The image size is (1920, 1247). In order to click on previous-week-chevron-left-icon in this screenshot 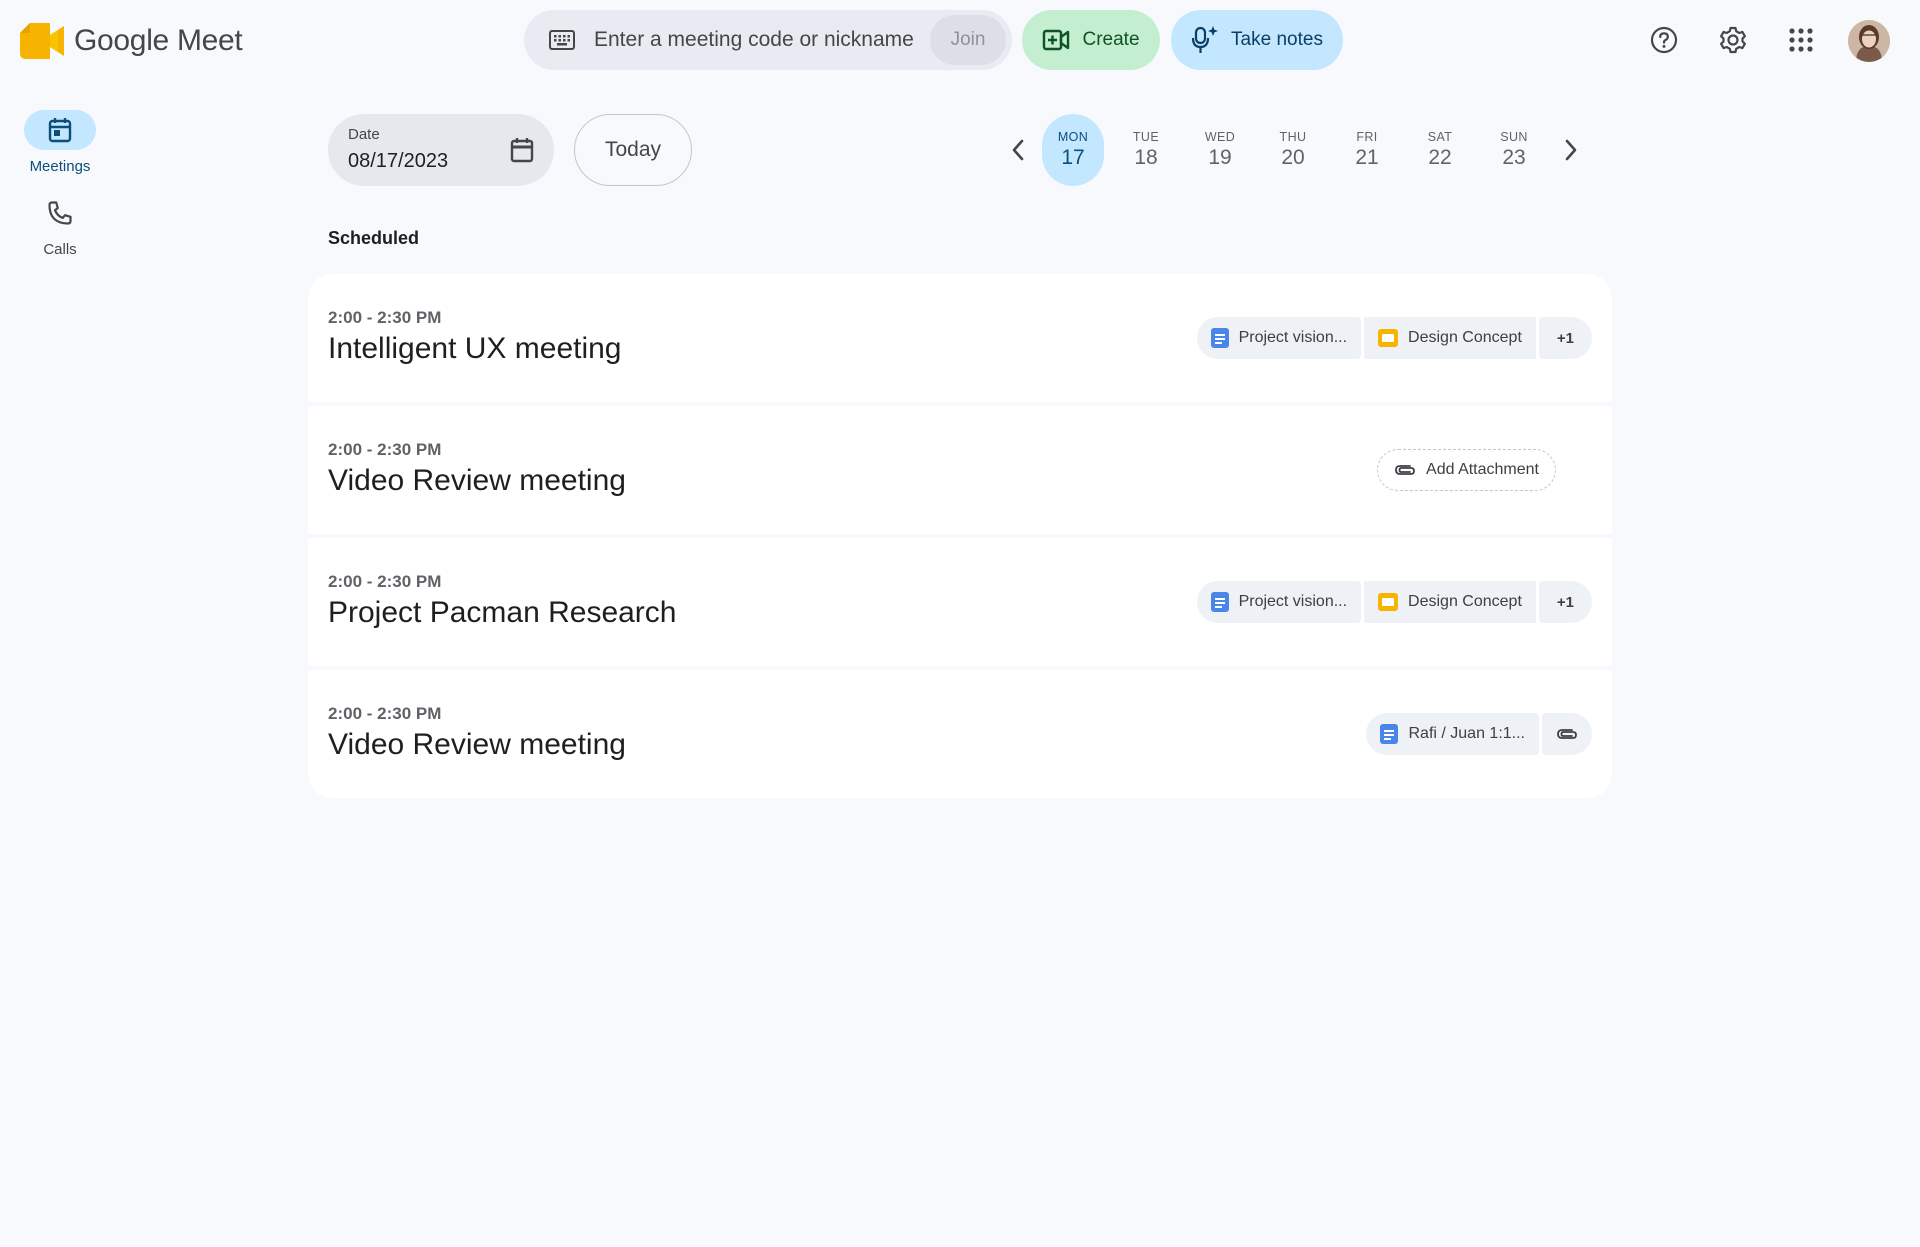, I will do `click(1018, 150)`.